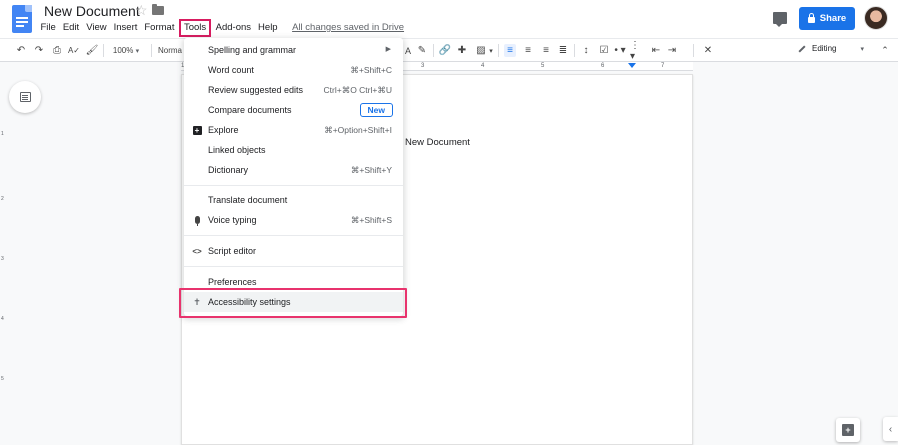  What do you see at coordinates (632, 65) in the screenshot?
I see `right-indent-marker` at bounding box center [632, 65].